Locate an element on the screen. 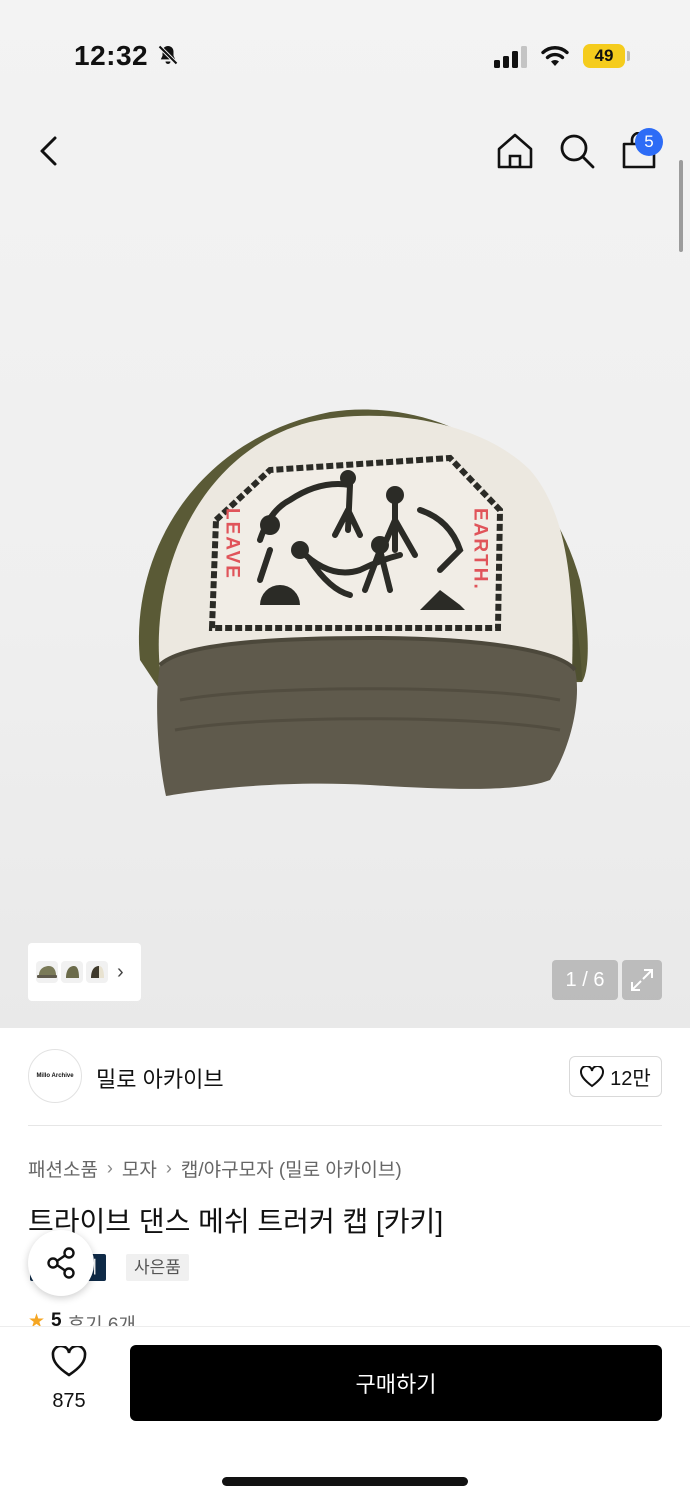 This screenshot has height=1500, width=690. fullscreen-button is located at coordinates (642, 980).